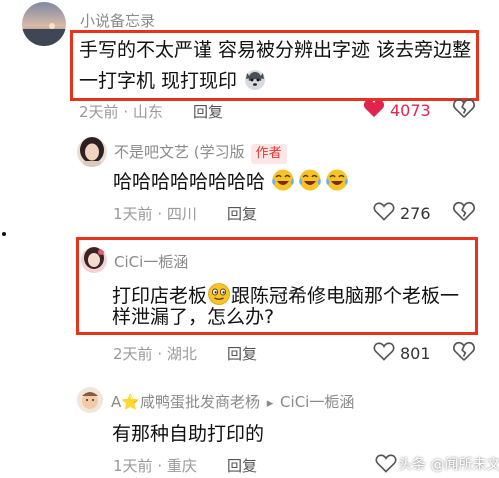 The width and height of the screenshot is (499, 478). What do you see at coordinates (415, 353) in the screenshot?
I see `like-count: 801` at bounding box center [415, 353].